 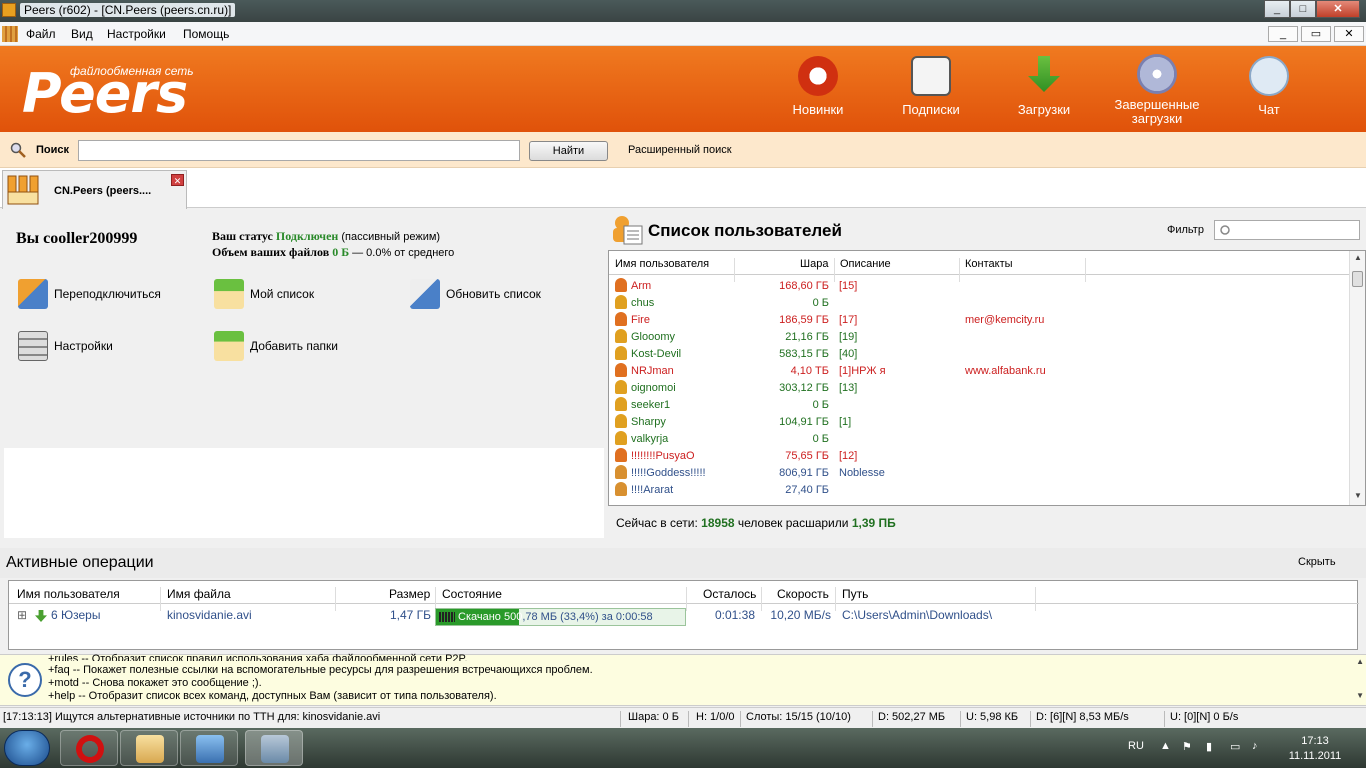 What do you see at coordinates (149, 748) in the screenshot?
I see `taskbar-explorer` at bounding box center [149, 748].